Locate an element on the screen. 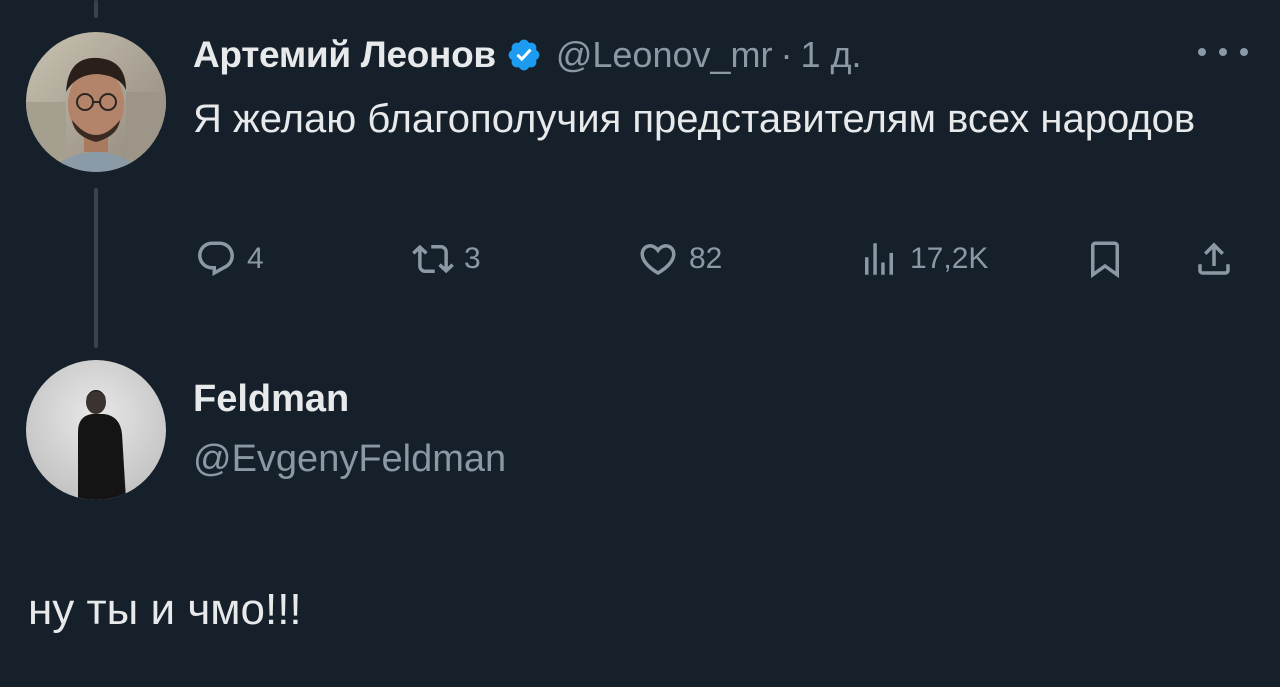 Image resolution: width=1280 pixels, height=687 pixels. reply-button: 4 is located at coordinates (229, 259).